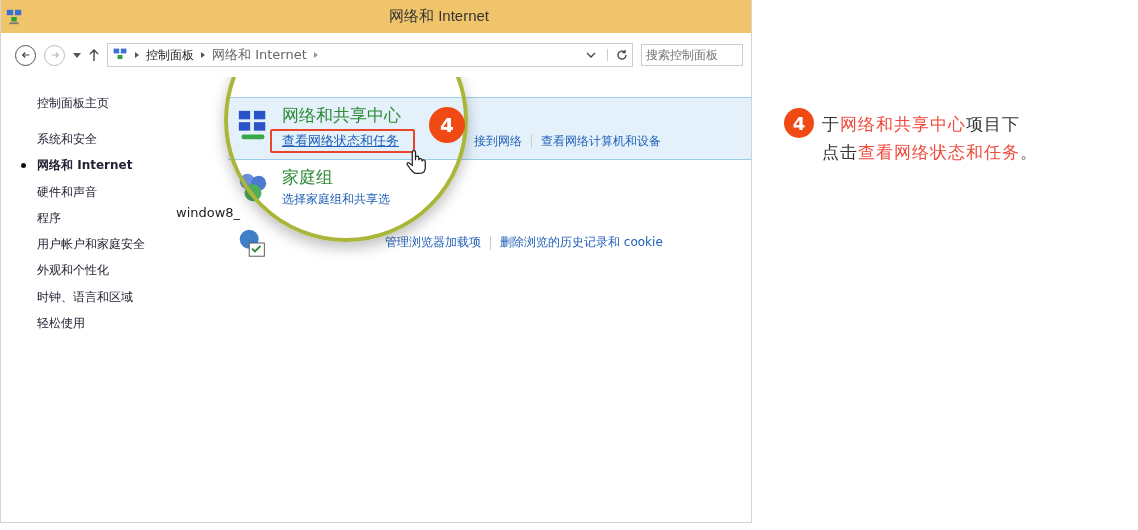  I want to click on address-field: 控制面板 网络和 Internet, so click(370, 55).